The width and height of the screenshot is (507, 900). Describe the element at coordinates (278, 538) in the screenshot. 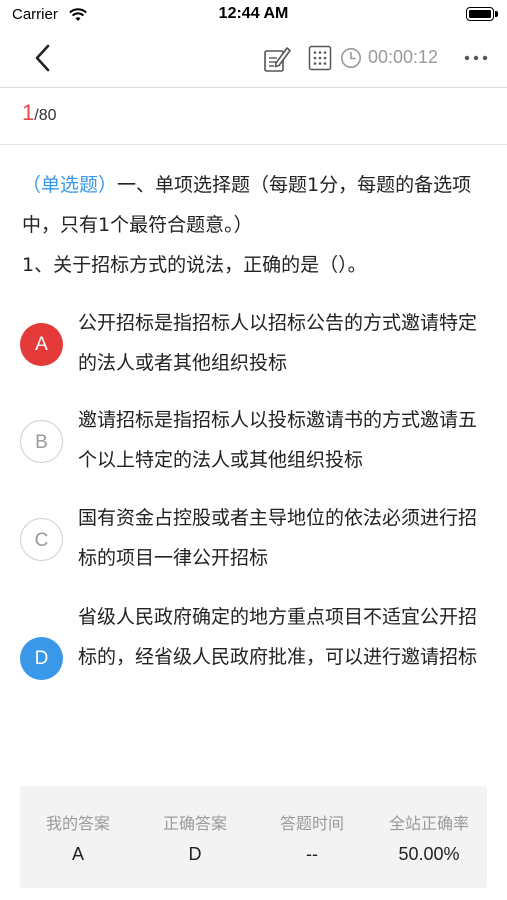

I see `option-c-text: 国有资金占控股或者主导地位的依法必须进行招标的项目一律公开招标` at that location.